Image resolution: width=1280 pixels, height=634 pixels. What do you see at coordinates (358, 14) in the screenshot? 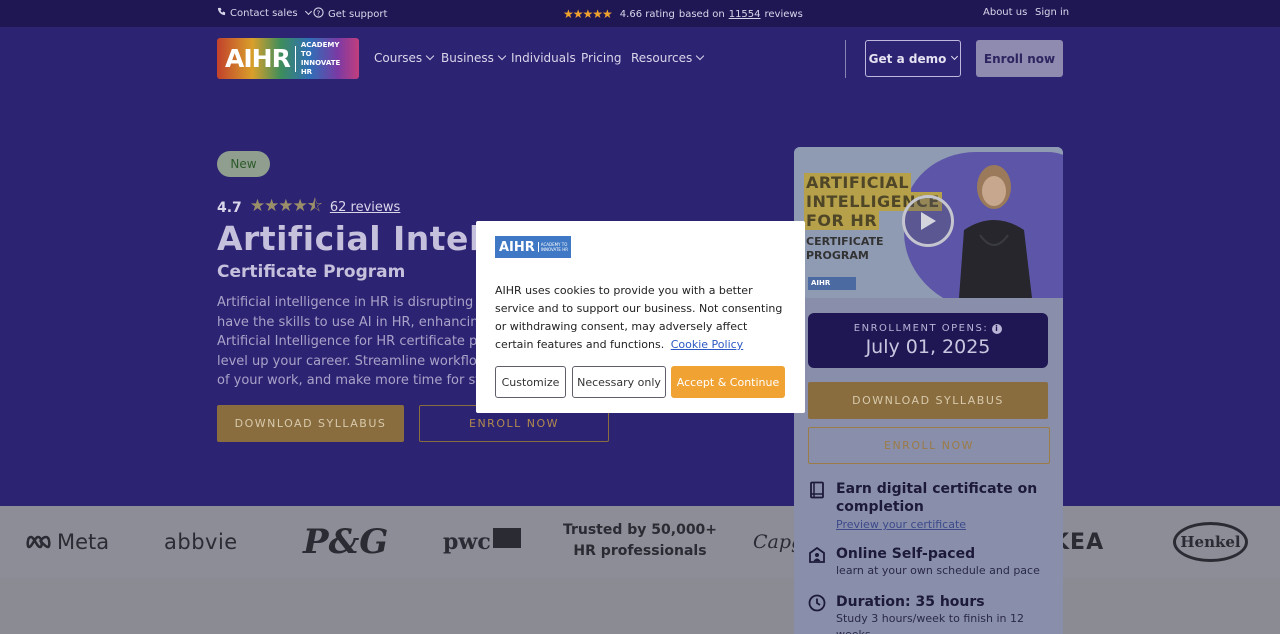
I see `get-support-label: Get support` at bounding box center [358, 14].